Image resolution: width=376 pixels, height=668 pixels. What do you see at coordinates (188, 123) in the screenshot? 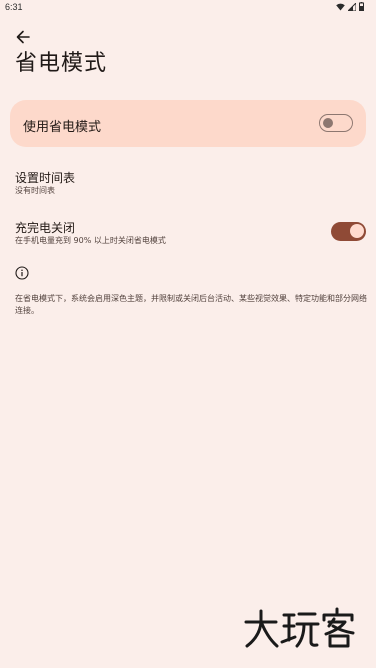
I see `battery-saver-toggle-card: 使用省电模式` at bounding box center [188, 123].